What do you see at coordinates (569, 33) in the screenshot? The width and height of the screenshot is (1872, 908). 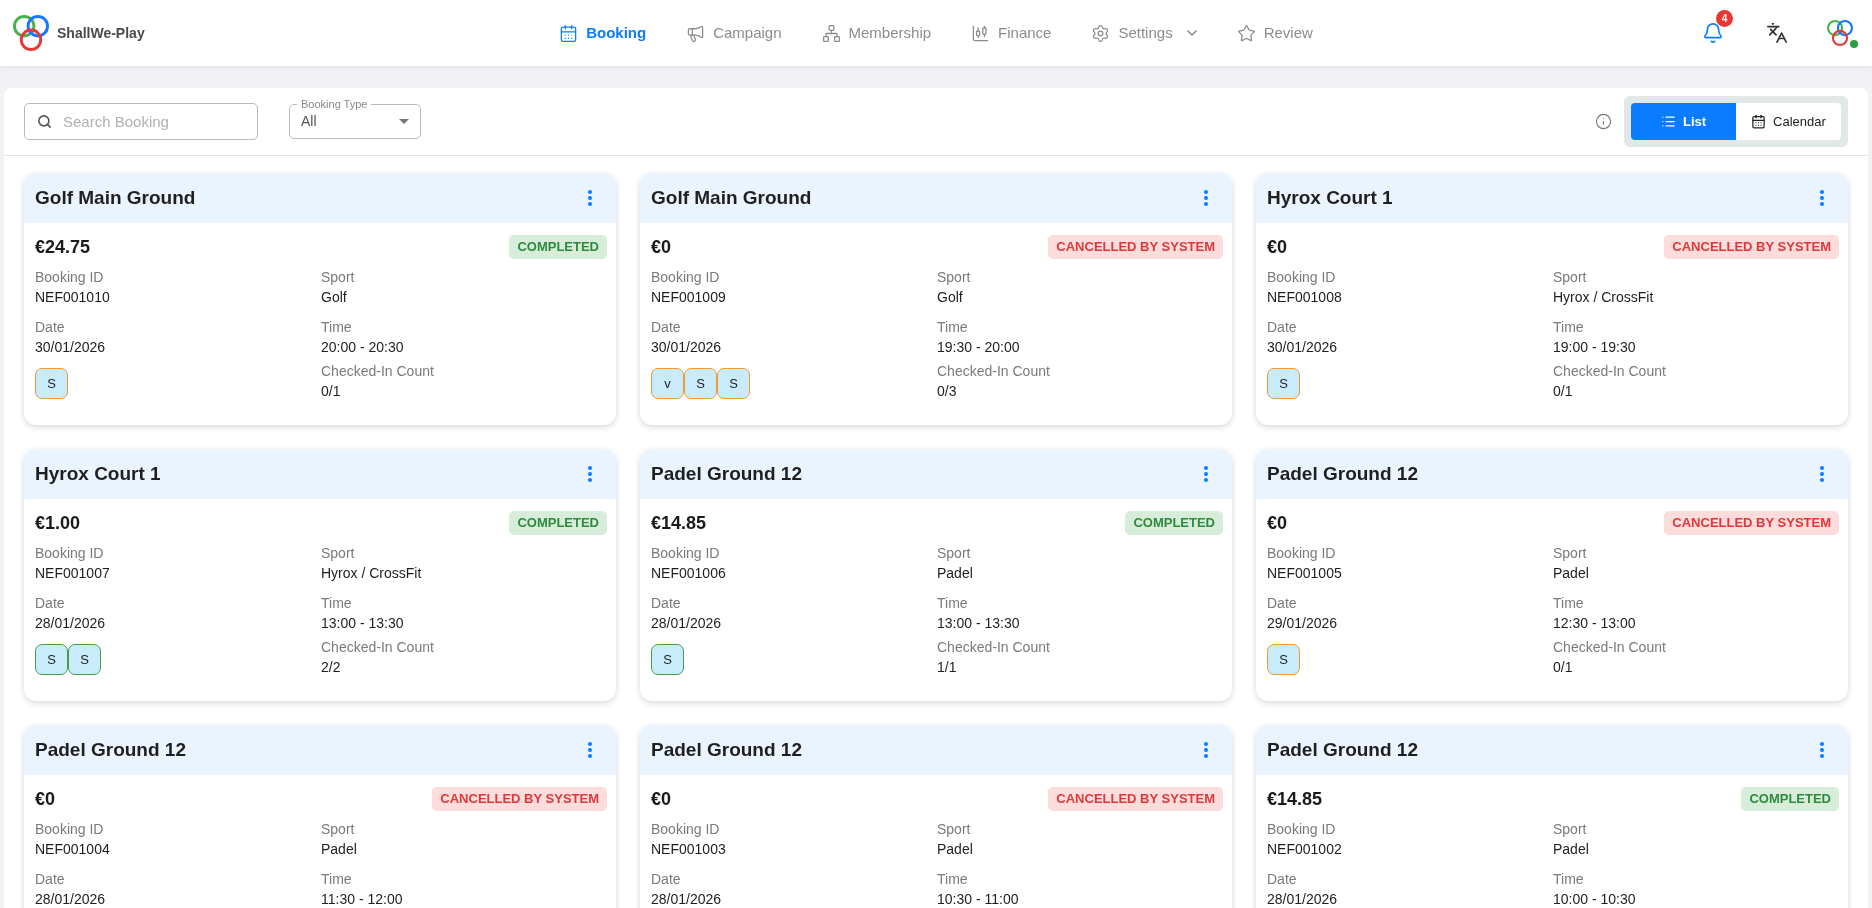 I see `calendar-icon` at bounding box center [569, 33].